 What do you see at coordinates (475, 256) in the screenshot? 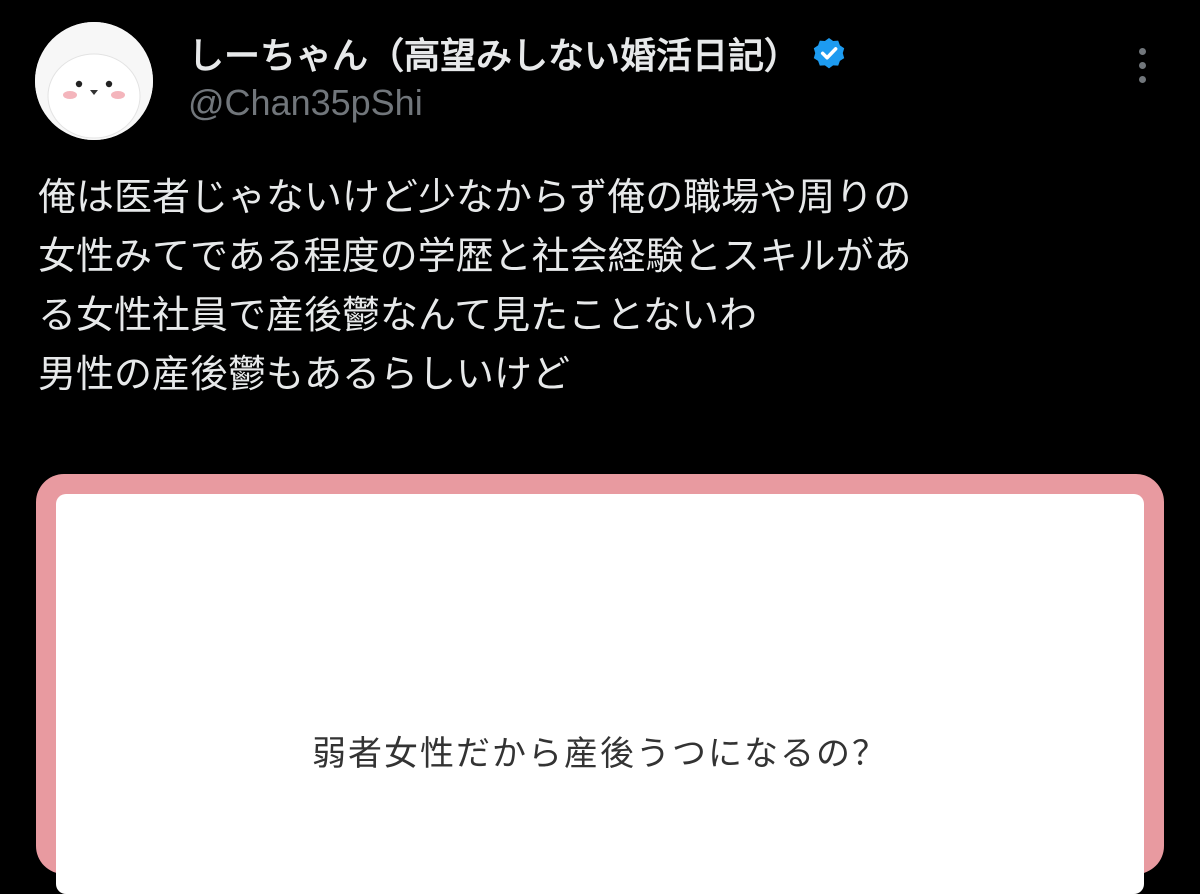
I see `tweet-text-line: 女性みてである程度の学歴と社会経験とスキルがあ` at bounding box center [475, 256].